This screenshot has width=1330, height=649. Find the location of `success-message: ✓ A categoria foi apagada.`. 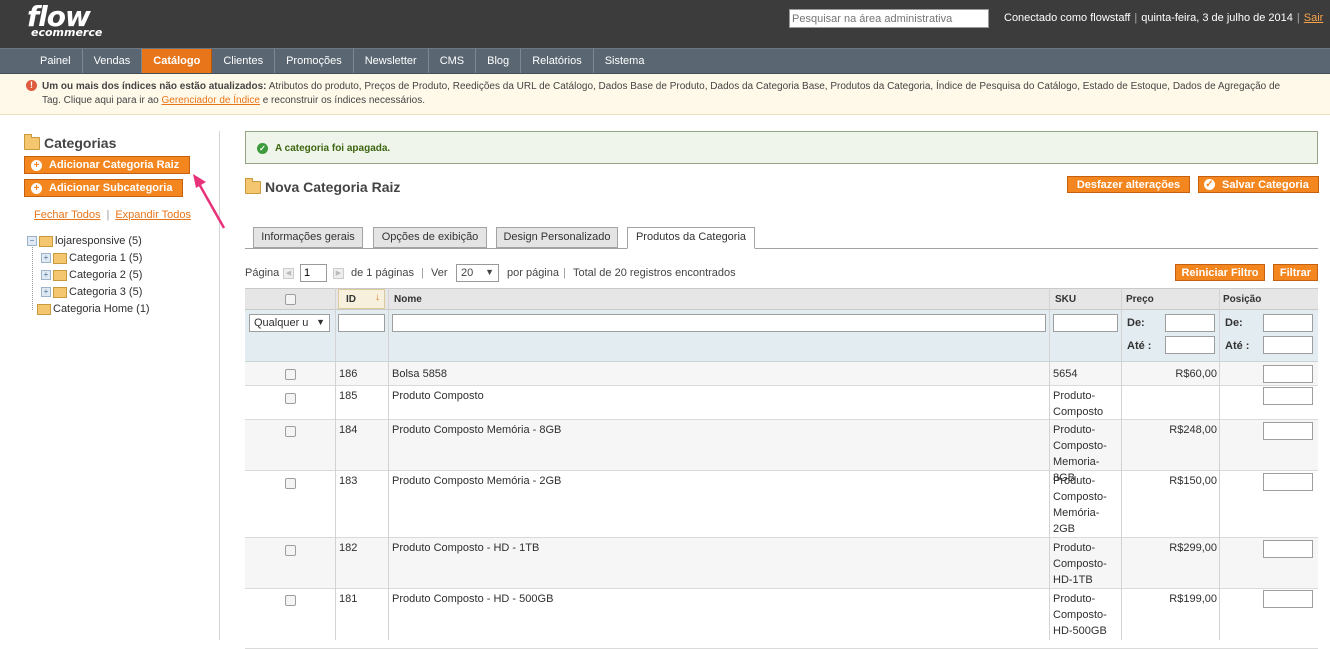

success-message: ✓ A categoria foi apagada. is located at coordinates (781, 147).